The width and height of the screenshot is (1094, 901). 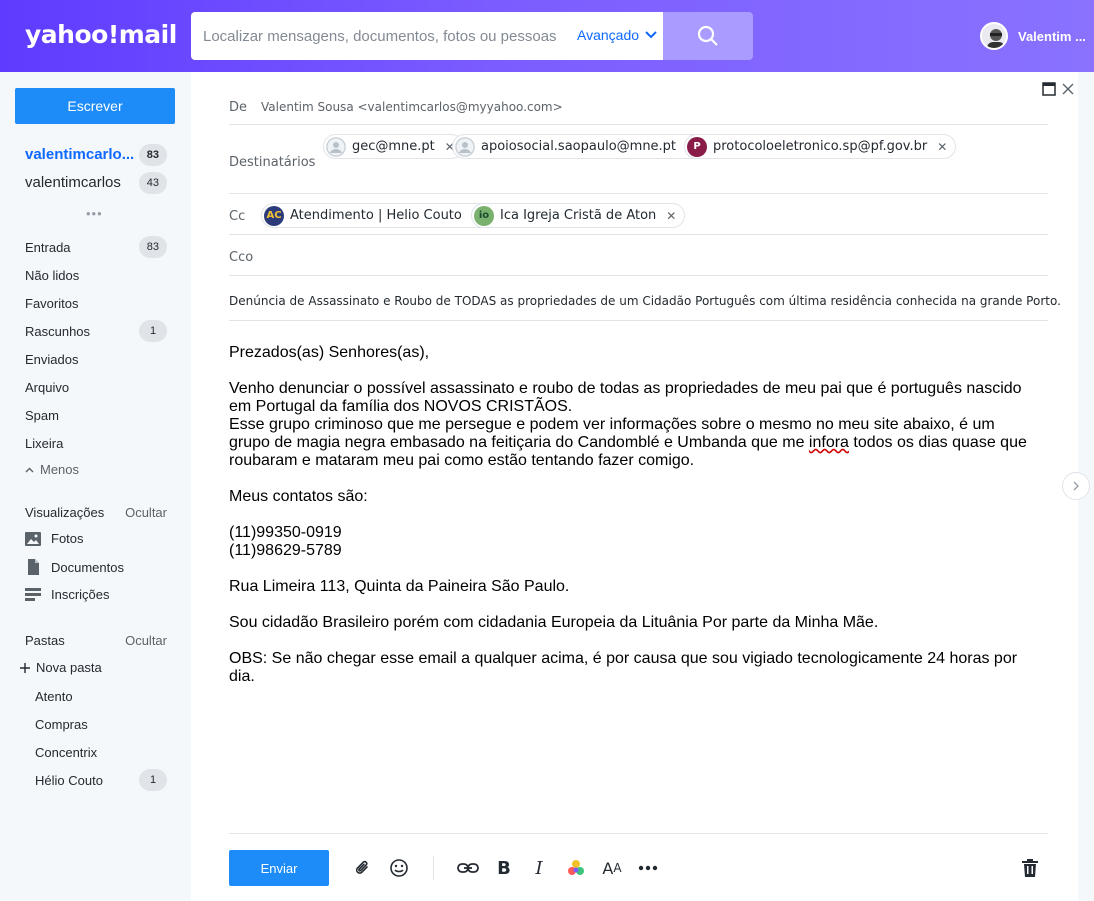 I want to click on view-subscriptions-label: Inscrições, so click(x=80, y=594).